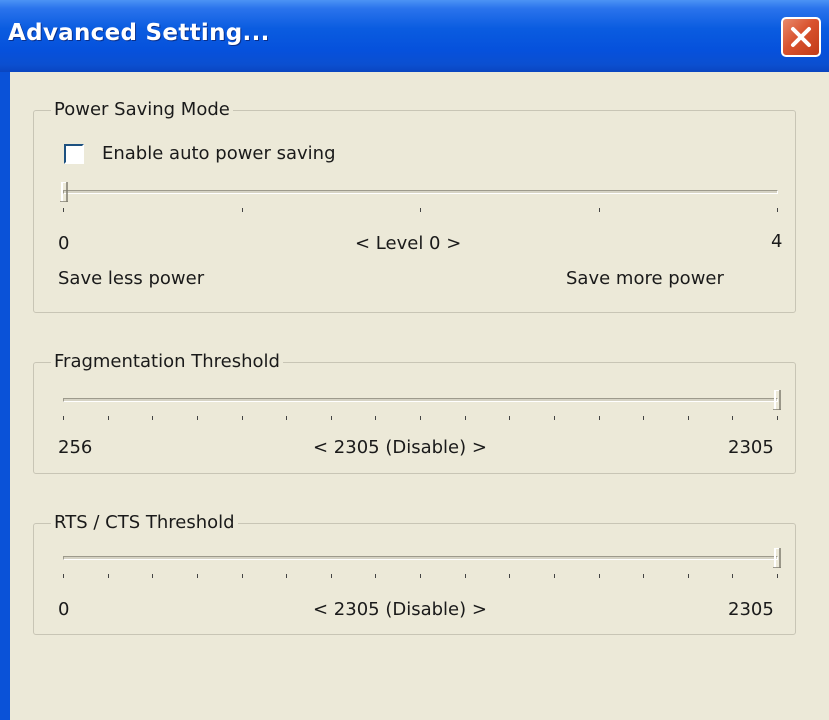  I want to click on auto-power-saving-label: Enable auto power saving, so click(219, 154).